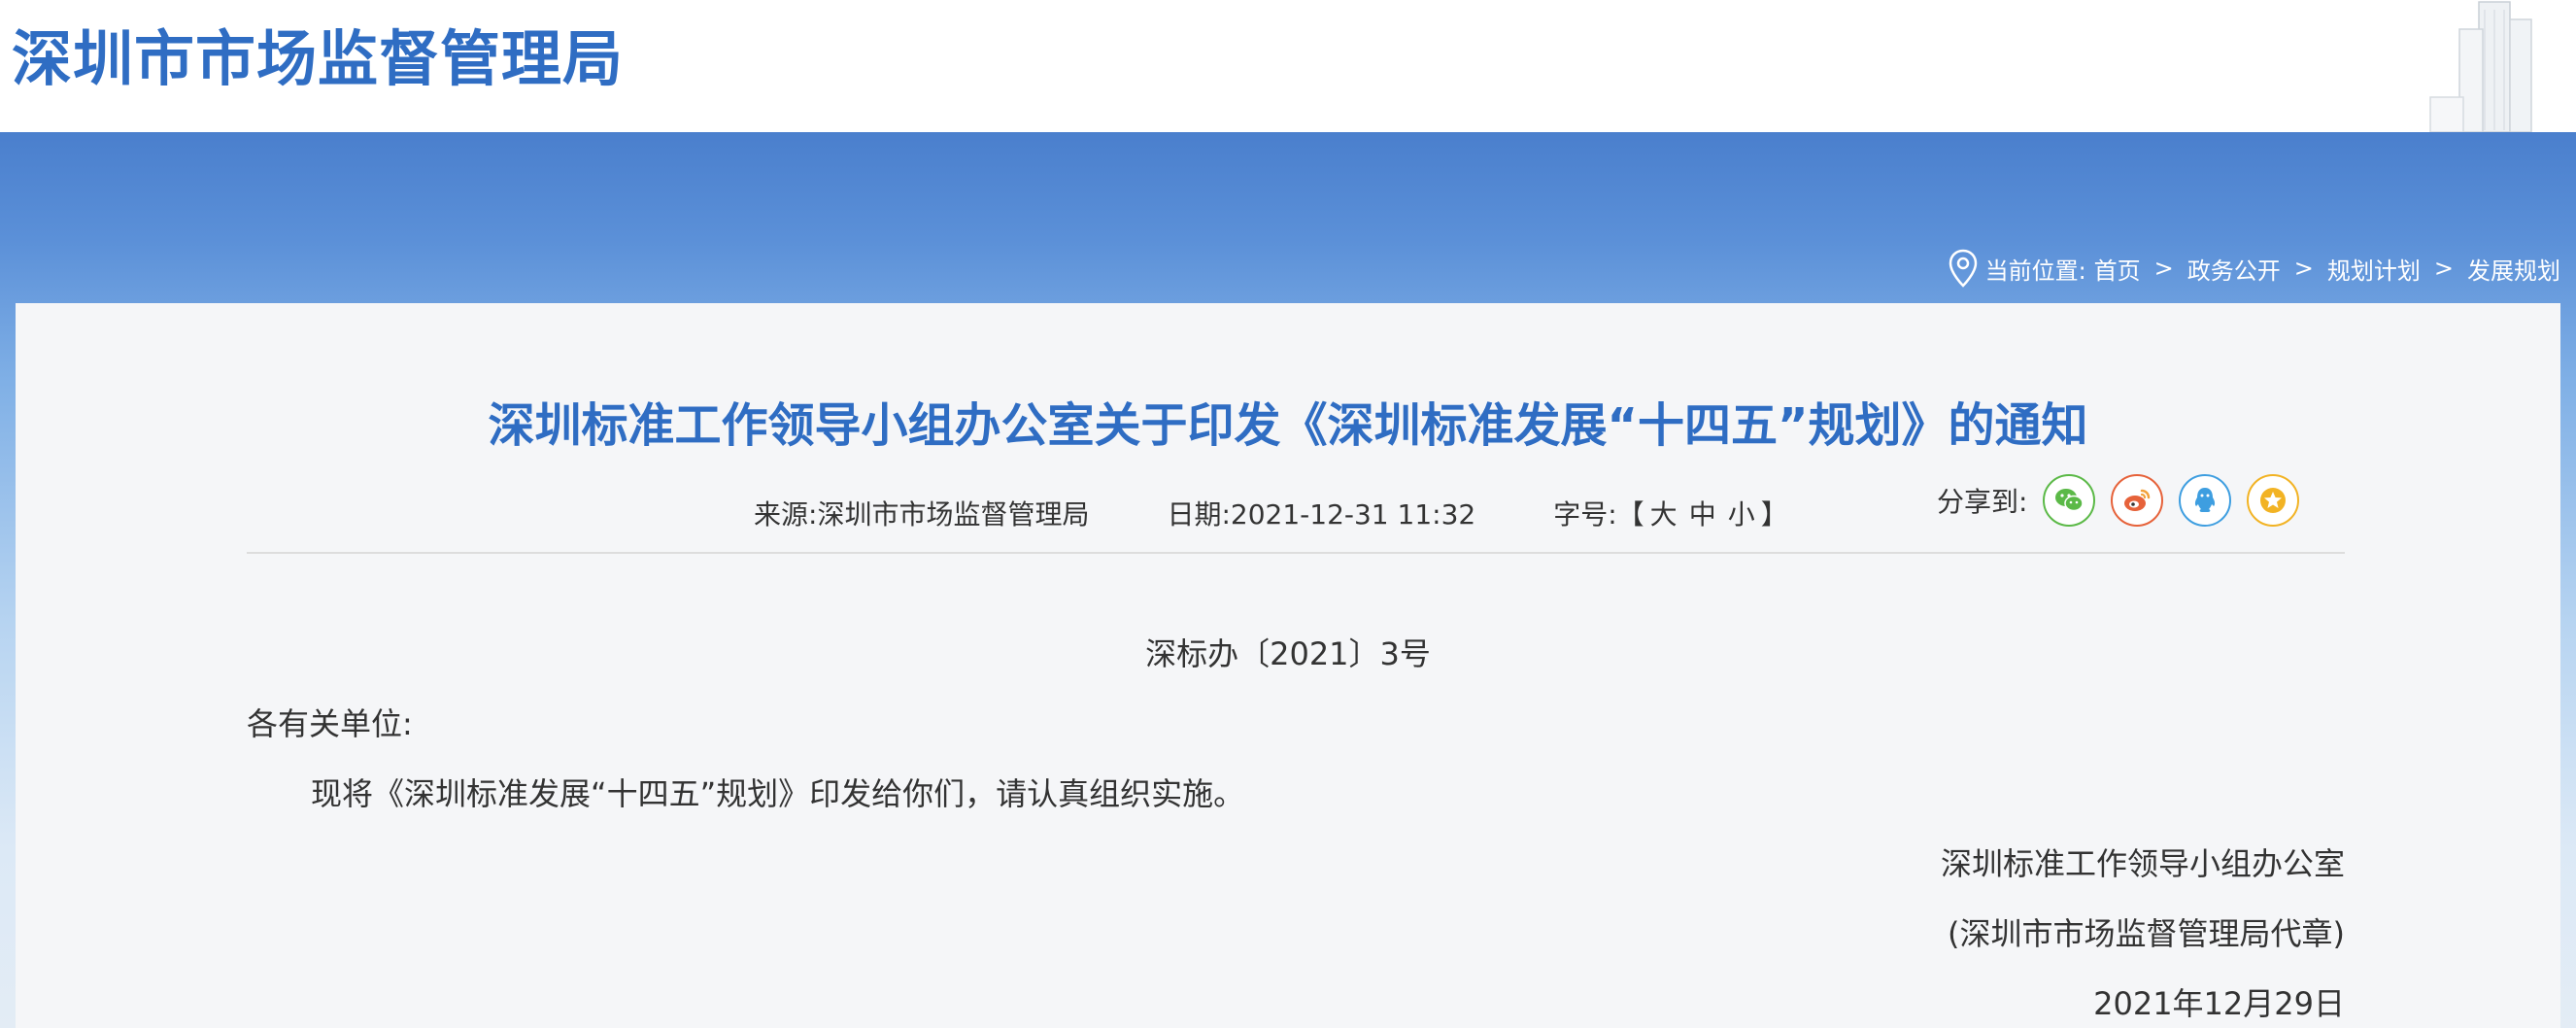 This screenshot has height=1028, width=2576. What do you see at coordinates (1288, 653) in the screenshot?
I see `document-number: 深标办〔2021〕3号` at bounding box center [1288, 653].